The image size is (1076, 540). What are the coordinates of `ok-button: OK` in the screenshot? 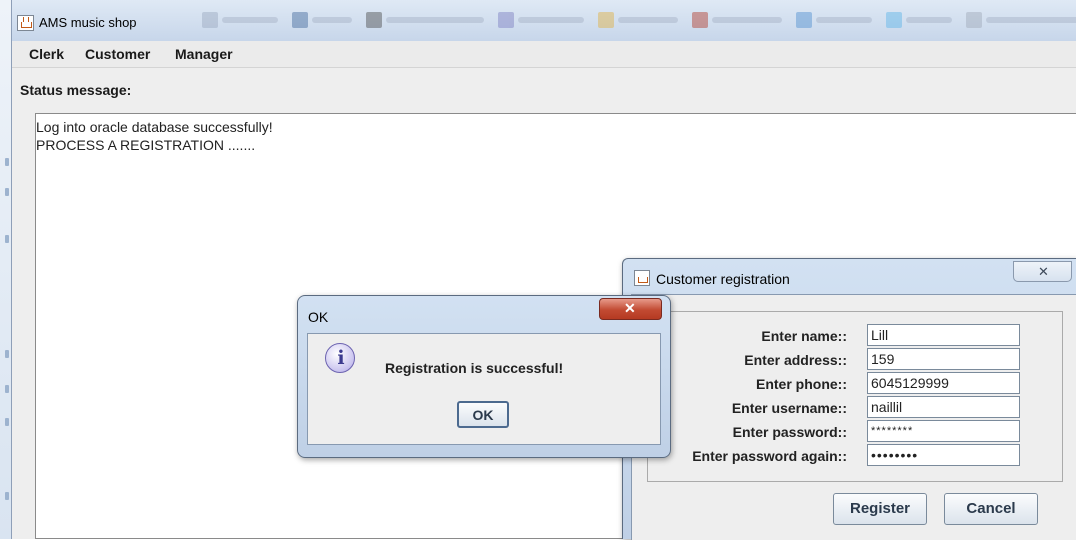 It's located at (483, 414).